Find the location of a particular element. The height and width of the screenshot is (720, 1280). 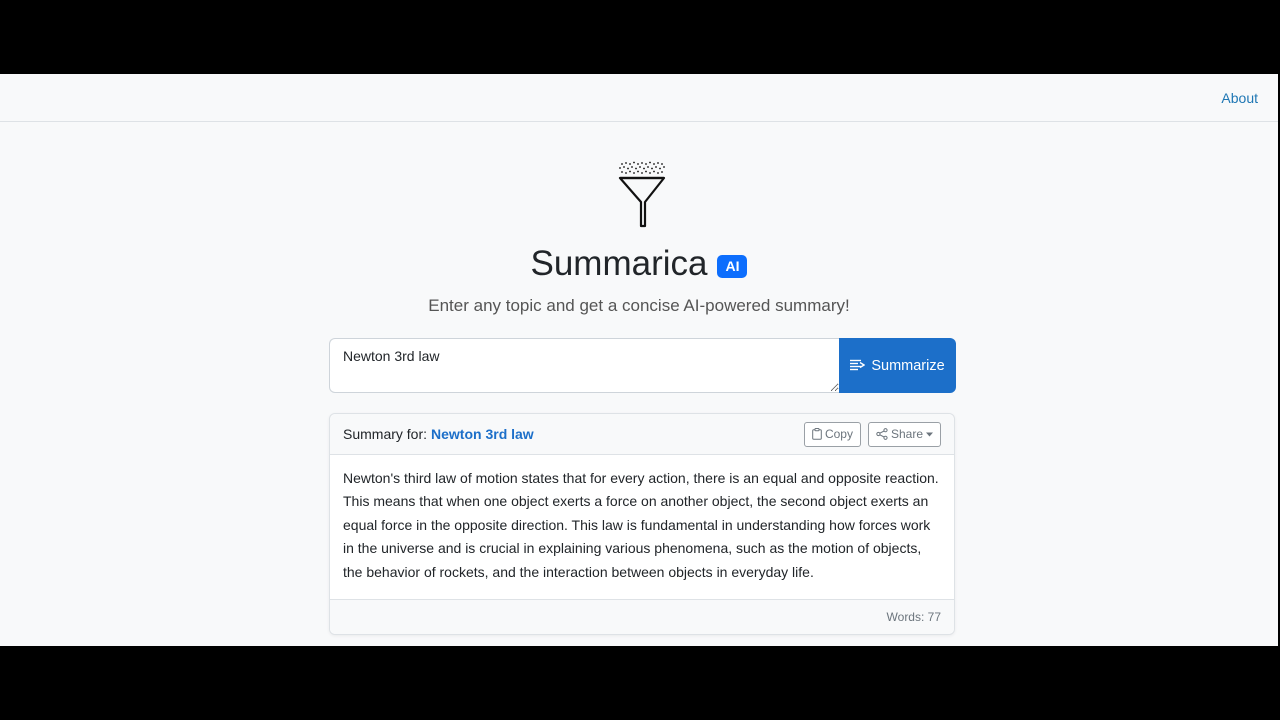

copy-button: Copy is located at coordinates (832, 434).